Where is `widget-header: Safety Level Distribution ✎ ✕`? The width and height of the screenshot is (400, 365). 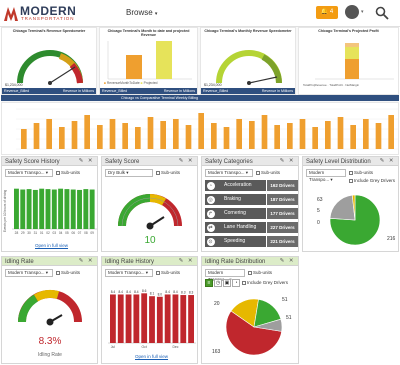
widget-header: Safety Level Distribution ✎ ✕ is located at coordinates (350, 161).